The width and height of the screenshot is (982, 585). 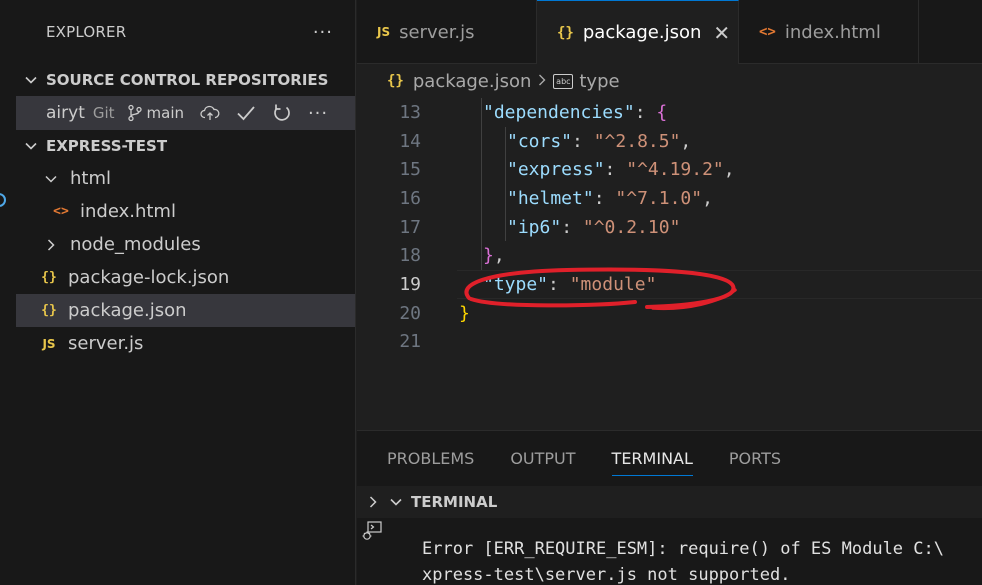 I want to click on json-value: "^2.8.5", so click(x=637, y=141).